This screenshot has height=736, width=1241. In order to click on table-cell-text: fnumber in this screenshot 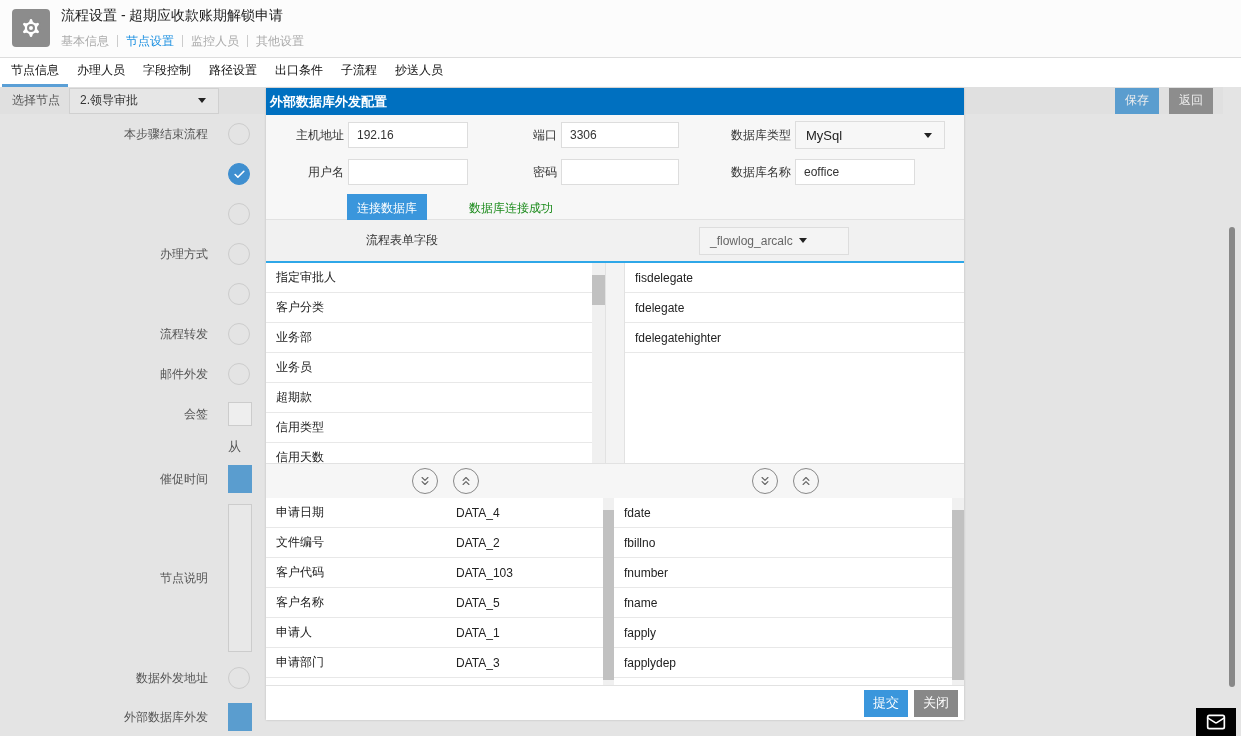, I will do `click(646, 572)`.